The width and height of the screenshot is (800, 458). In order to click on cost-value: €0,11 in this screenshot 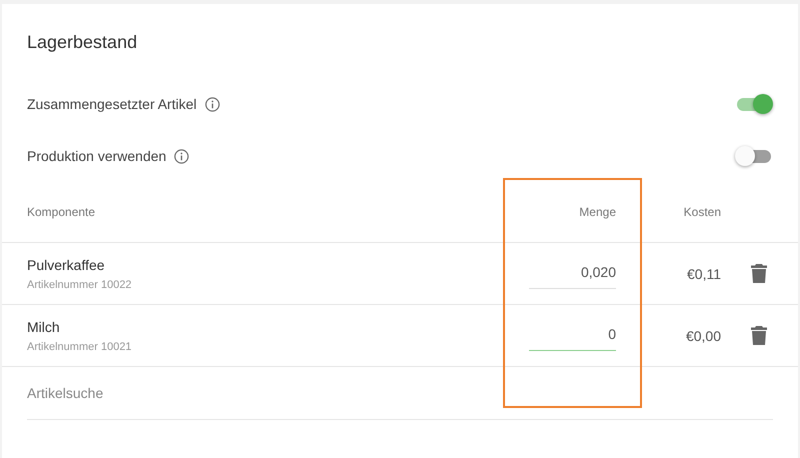, I will do `click(703, 274)`.